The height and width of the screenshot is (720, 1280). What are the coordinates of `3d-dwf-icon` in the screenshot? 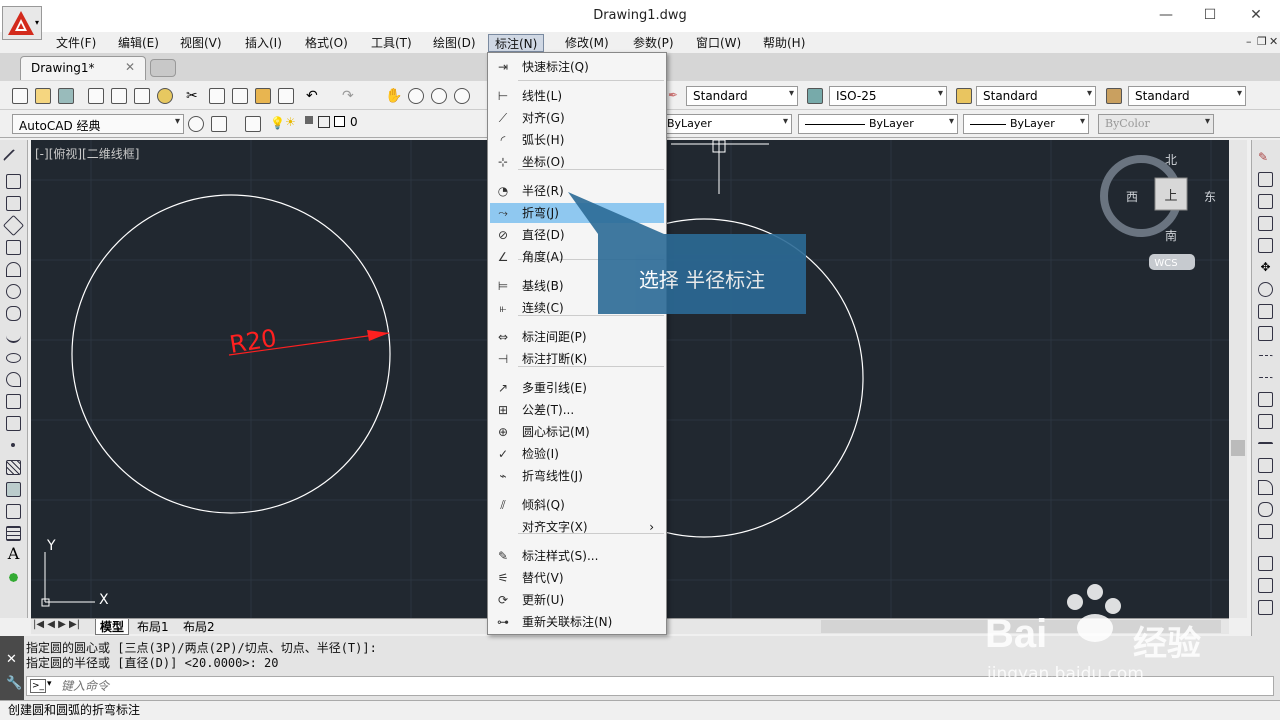 It's located at (165, 96).